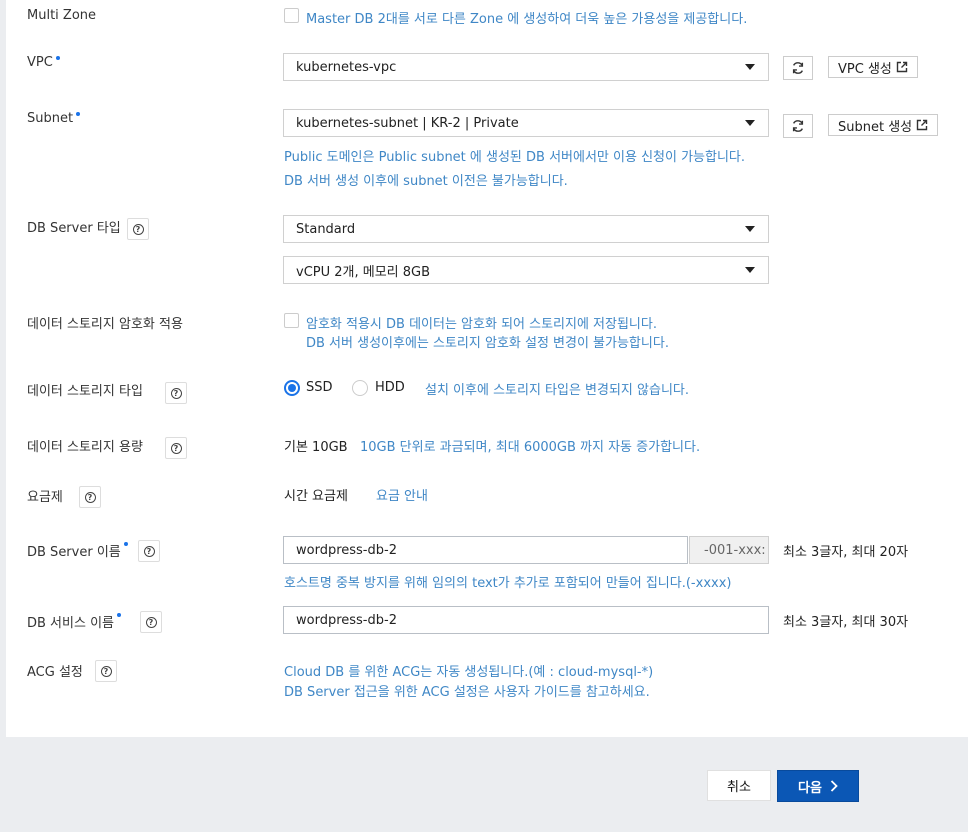  I want to click on subnet-label-text: Subnet, so click(50, 118).